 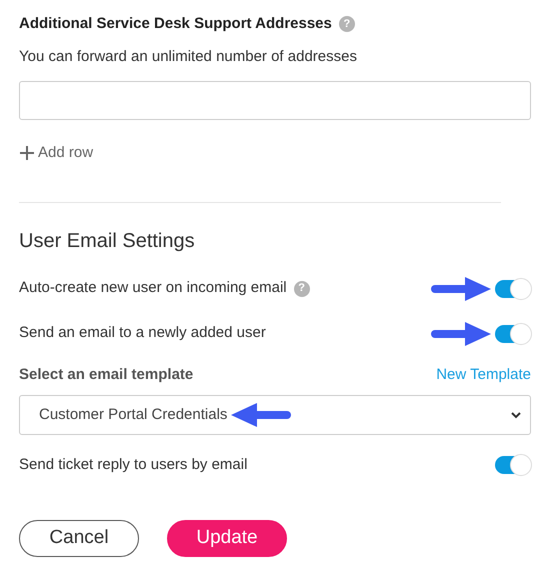 I want to click on section-heading: User Email Settings, so click(x=107, y=241).